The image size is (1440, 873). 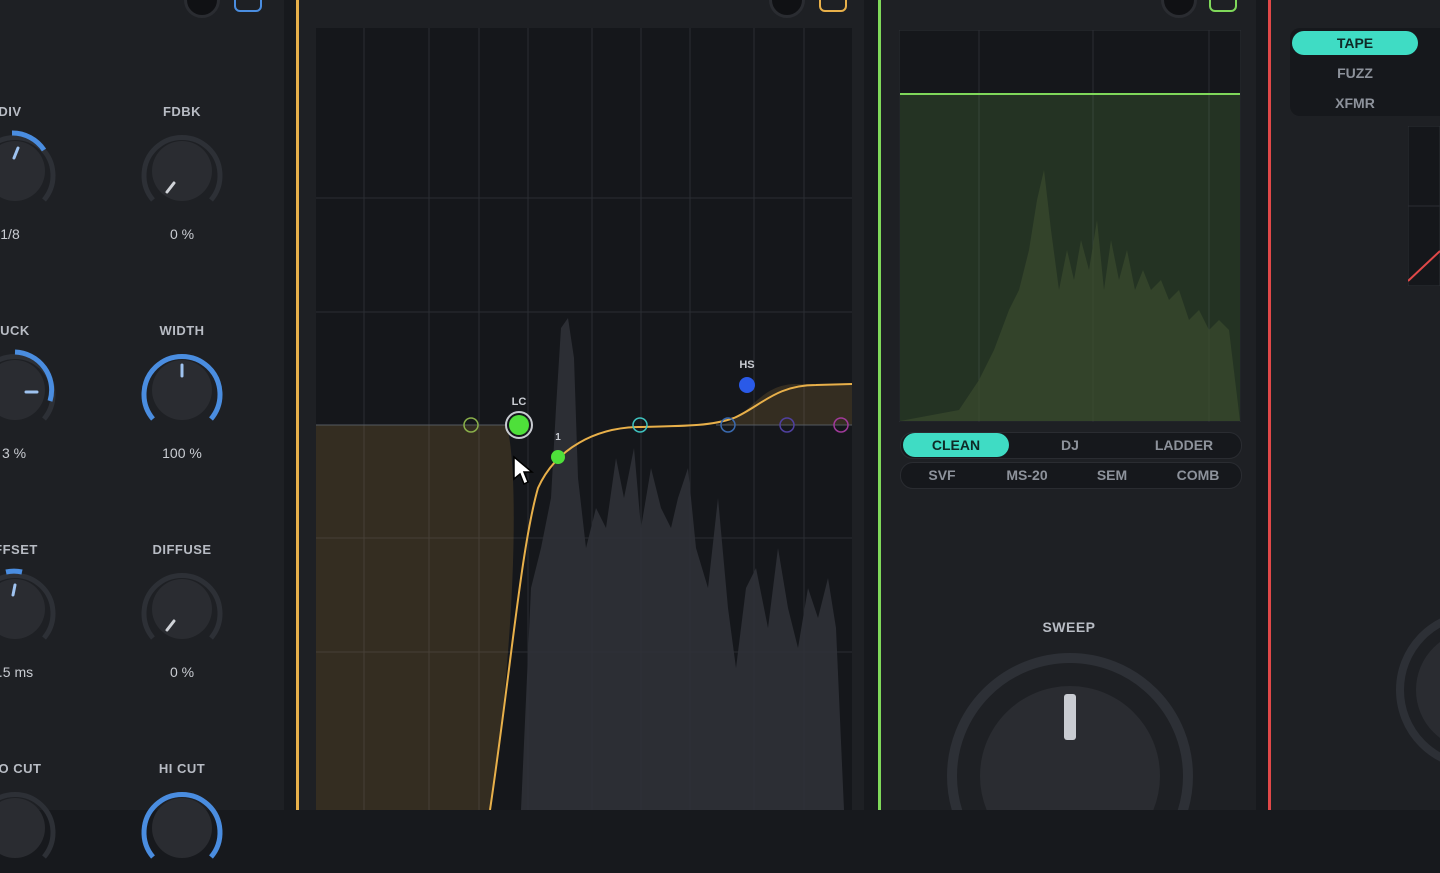 I want to click on fdbk-label: FDBK, so click(x=182, y=111).